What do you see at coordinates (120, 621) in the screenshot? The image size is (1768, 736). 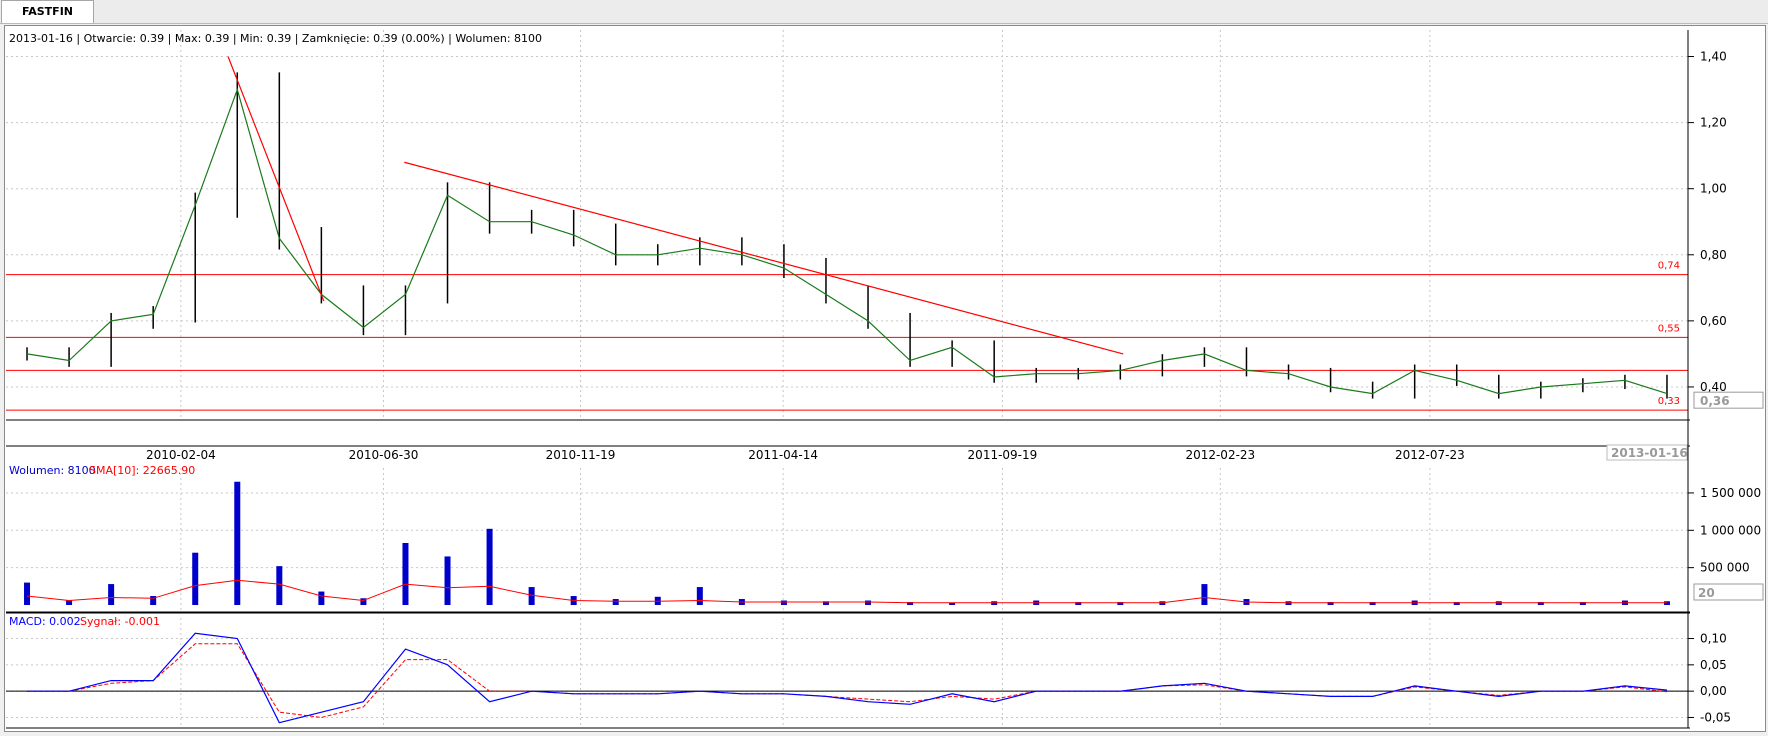 I see `macd-signal-label: Sygnał: -0.001` at bounding box center [120, 621].